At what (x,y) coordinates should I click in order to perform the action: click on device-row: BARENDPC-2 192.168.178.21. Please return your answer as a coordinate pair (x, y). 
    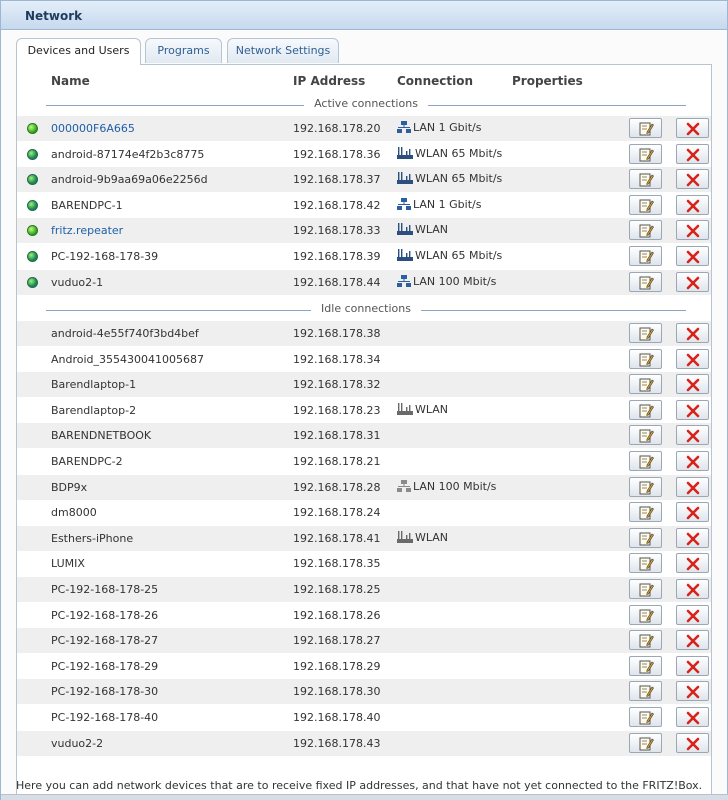
    Looking at the image, I should click on (364, 461).